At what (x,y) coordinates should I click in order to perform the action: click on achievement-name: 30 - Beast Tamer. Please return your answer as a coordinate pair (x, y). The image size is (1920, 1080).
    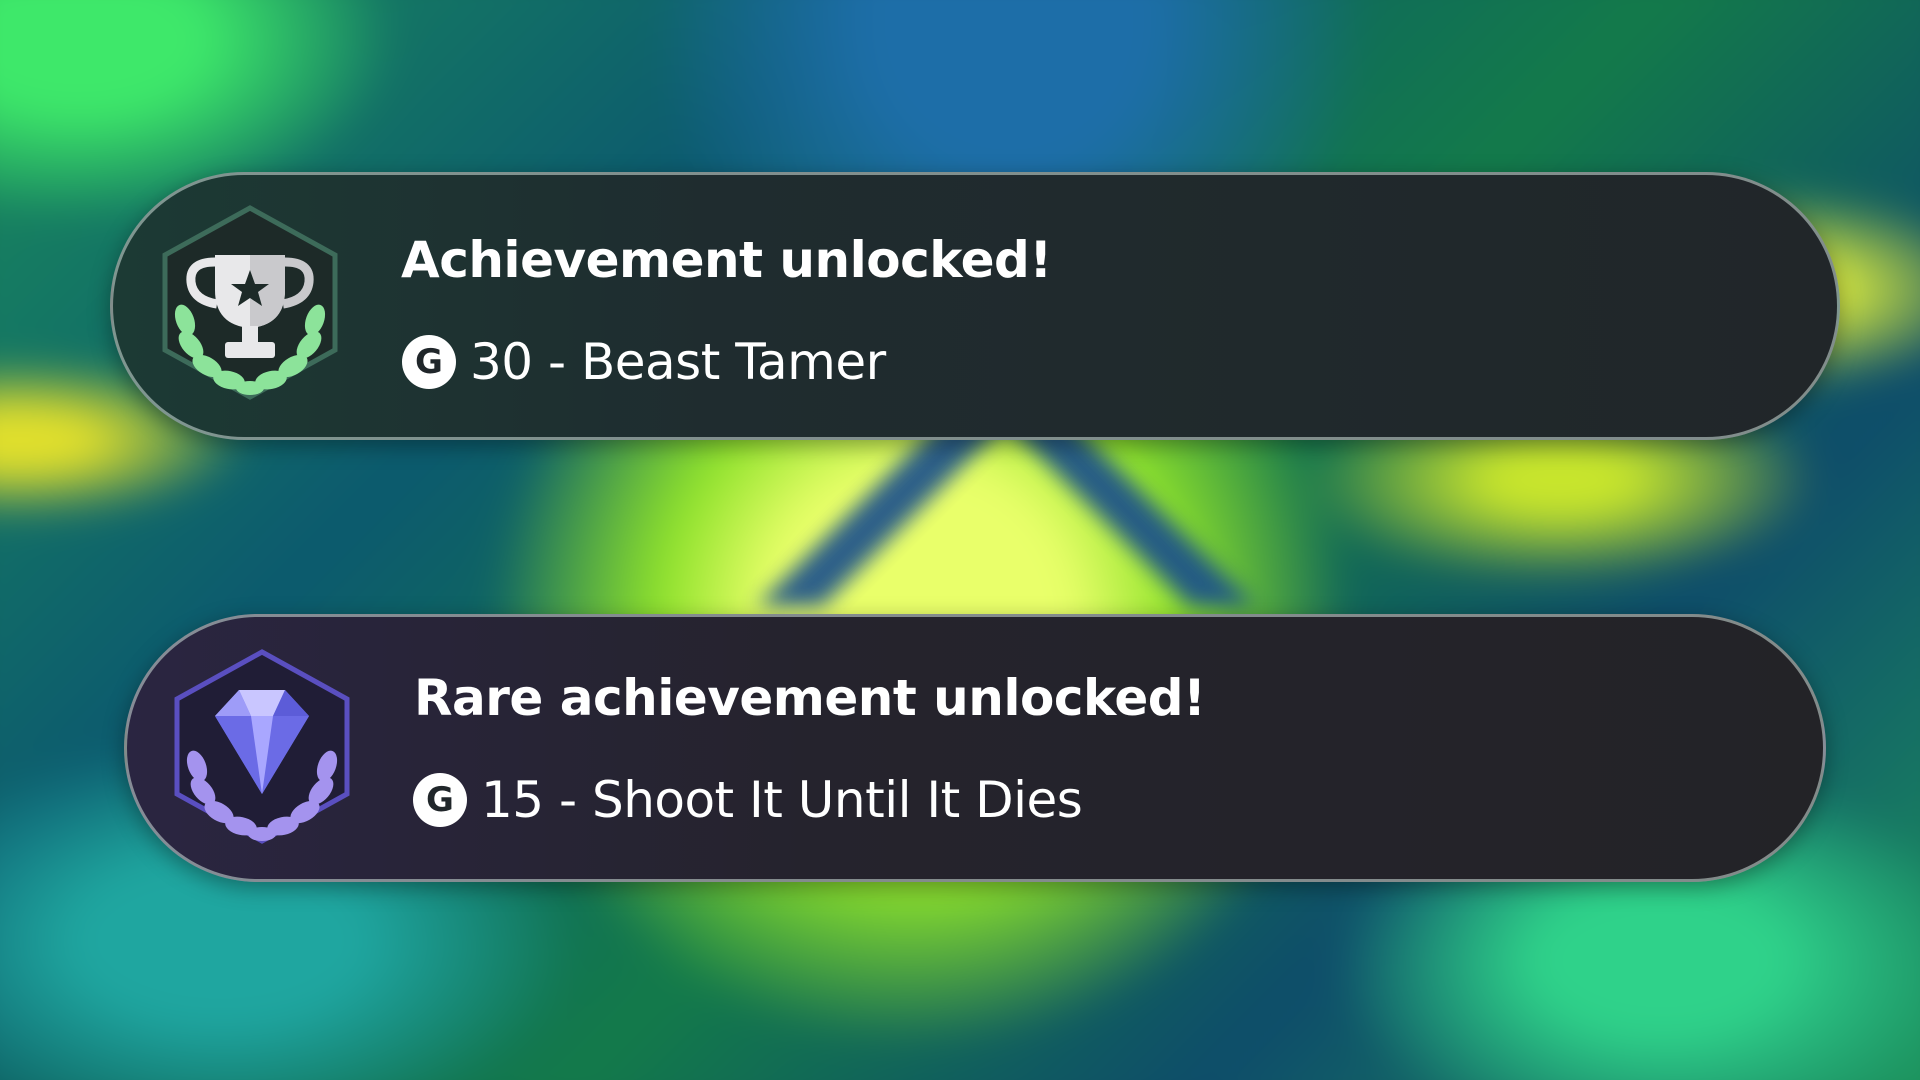
    Looking at the image, I should click on (678, 362).